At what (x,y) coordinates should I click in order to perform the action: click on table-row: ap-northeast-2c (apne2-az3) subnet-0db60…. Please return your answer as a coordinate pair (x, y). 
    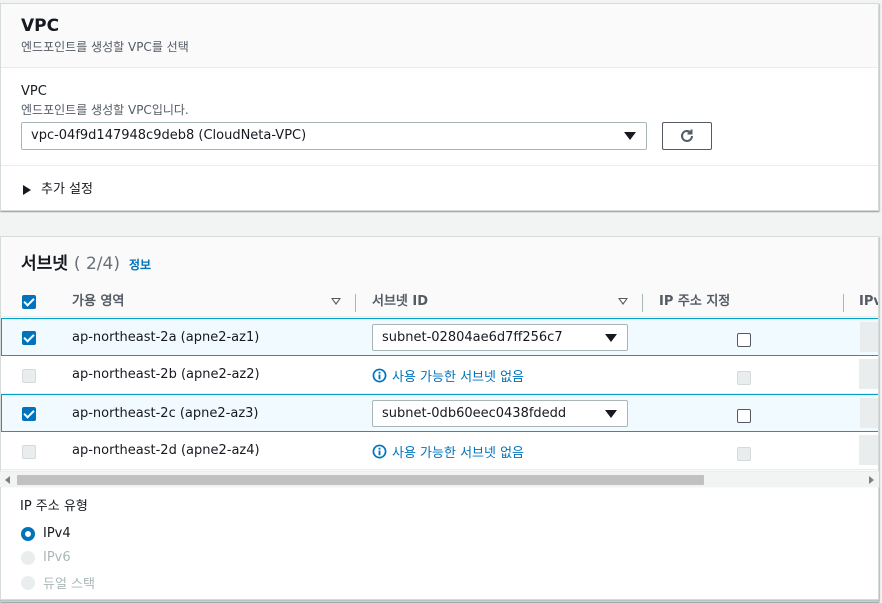
    Looking at the image, I should click on (439, 413).